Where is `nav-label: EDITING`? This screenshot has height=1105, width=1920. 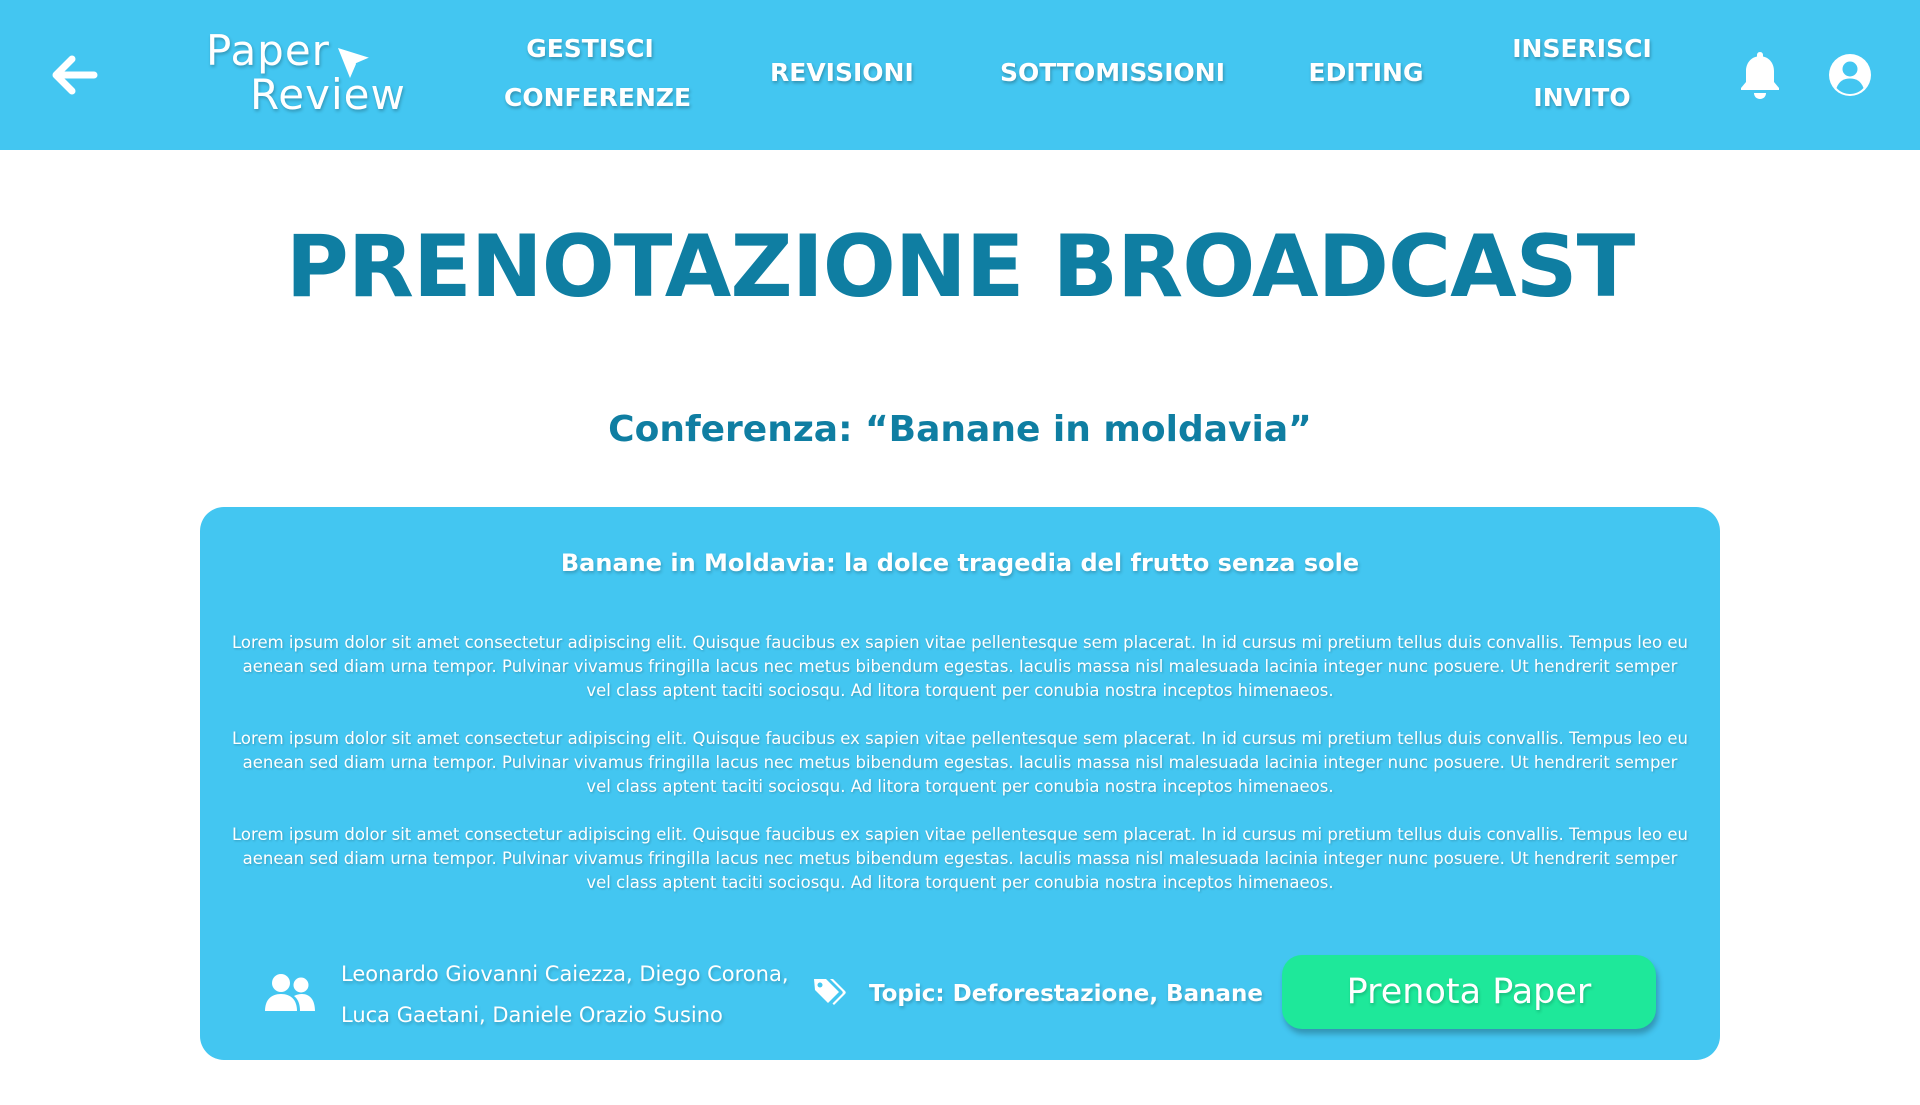 nav-label: EDITING is located at coordinates (1366, 72).